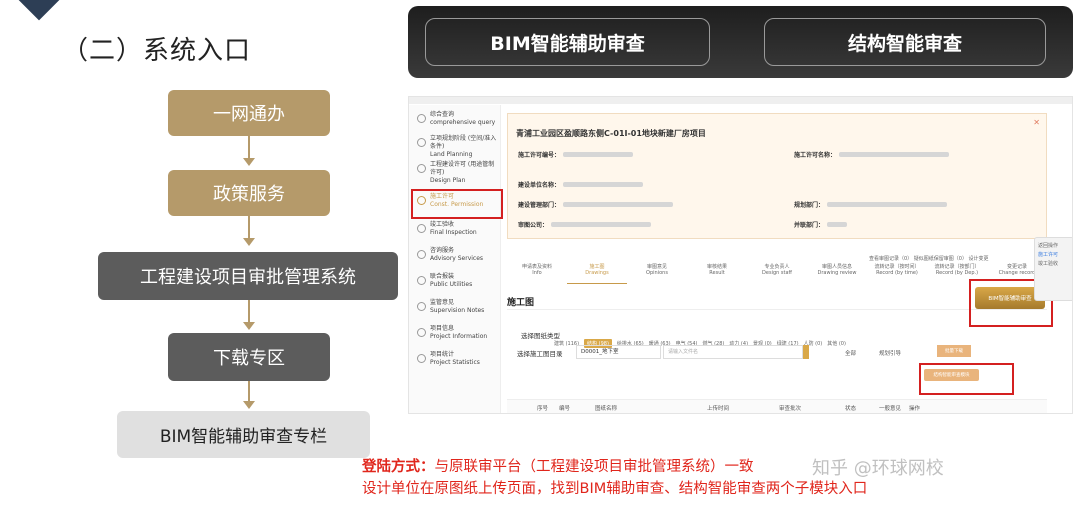 The width and height of the screenshot is (1080, 519). Describe the element at coordinates (457, 204) in the screenshot. I see `highlight-frame-permission` at that location.